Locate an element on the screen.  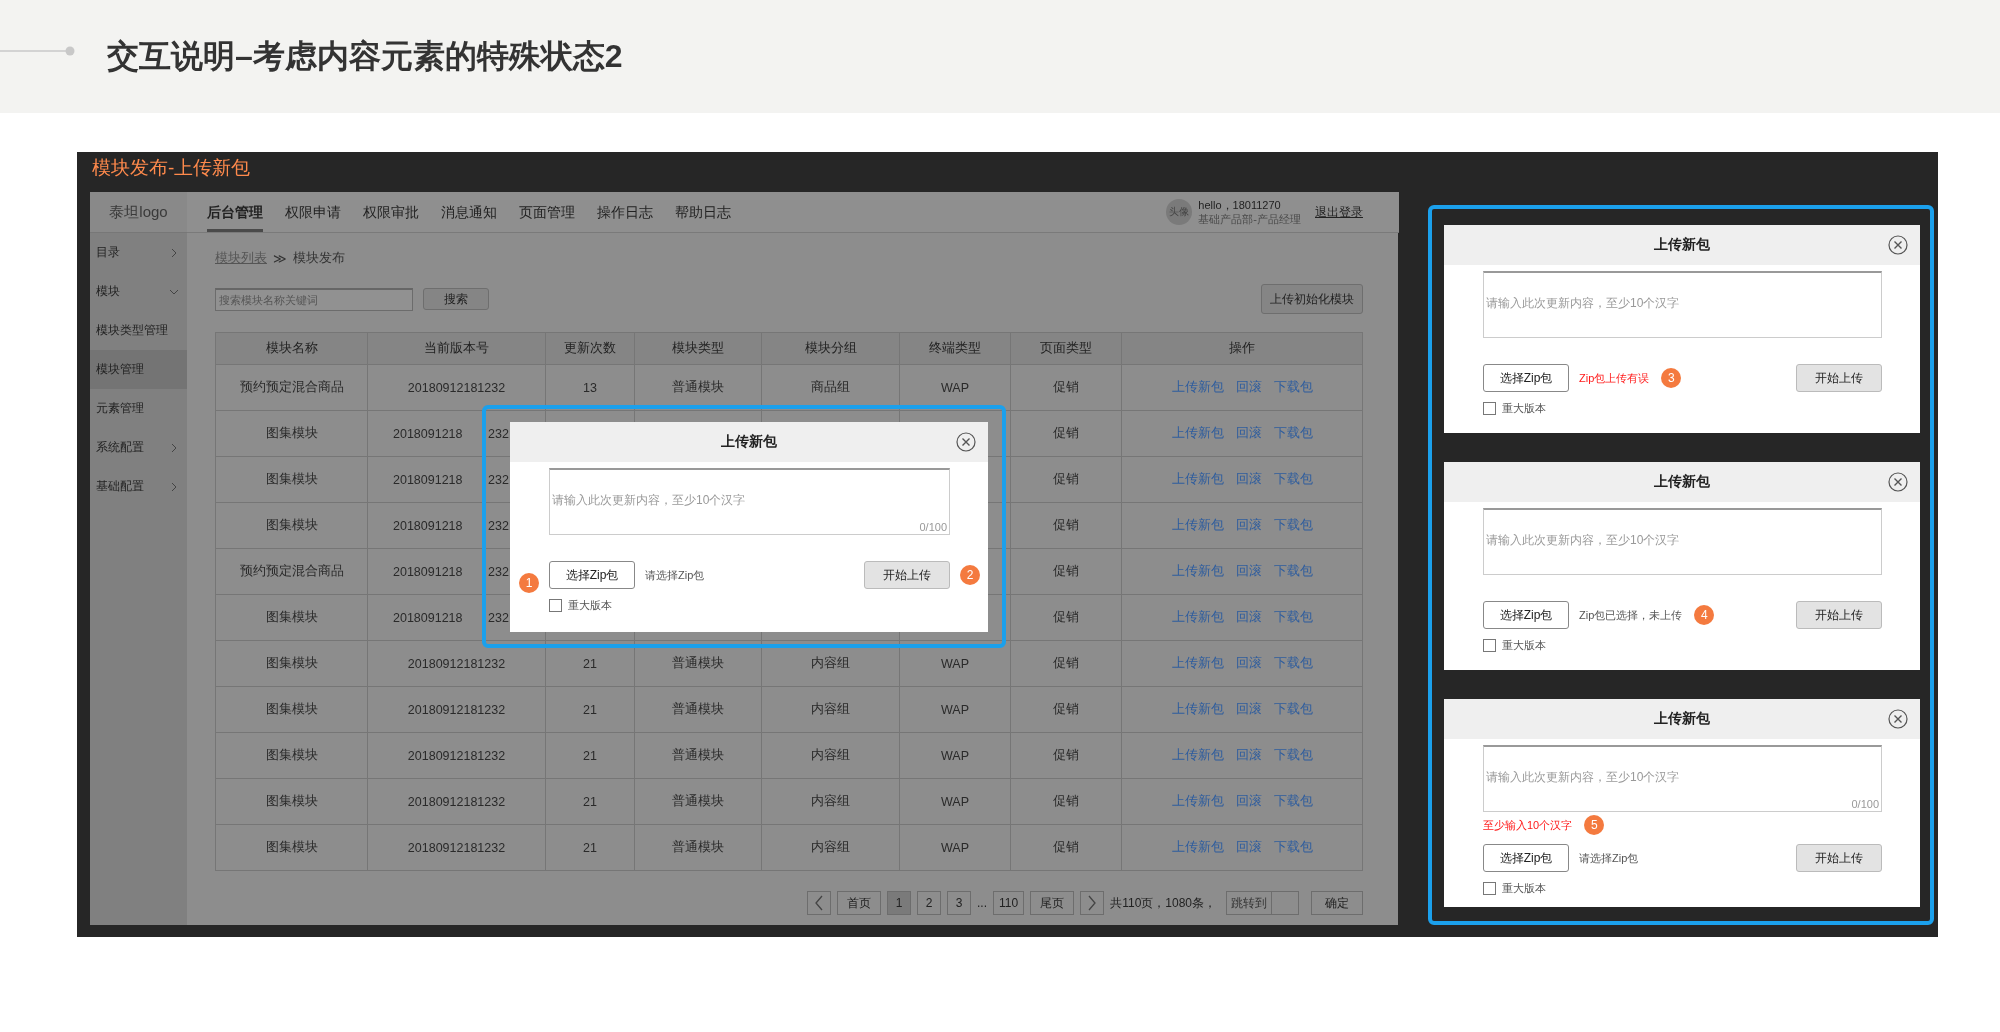
confirm-button: 确定 is located at coordinates (1337, 903).